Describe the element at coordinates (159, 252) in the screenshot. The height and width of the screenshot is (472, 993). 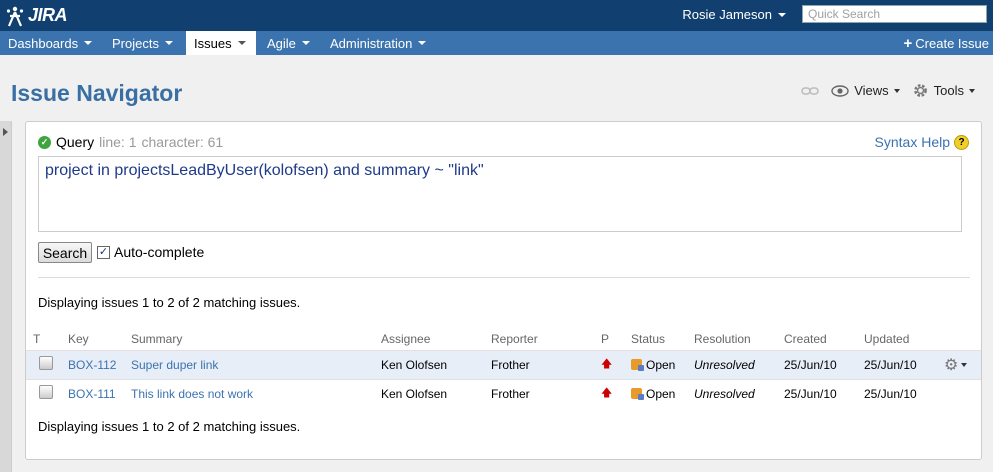
I see `autocomplete-label: Auto-complete` at that location.